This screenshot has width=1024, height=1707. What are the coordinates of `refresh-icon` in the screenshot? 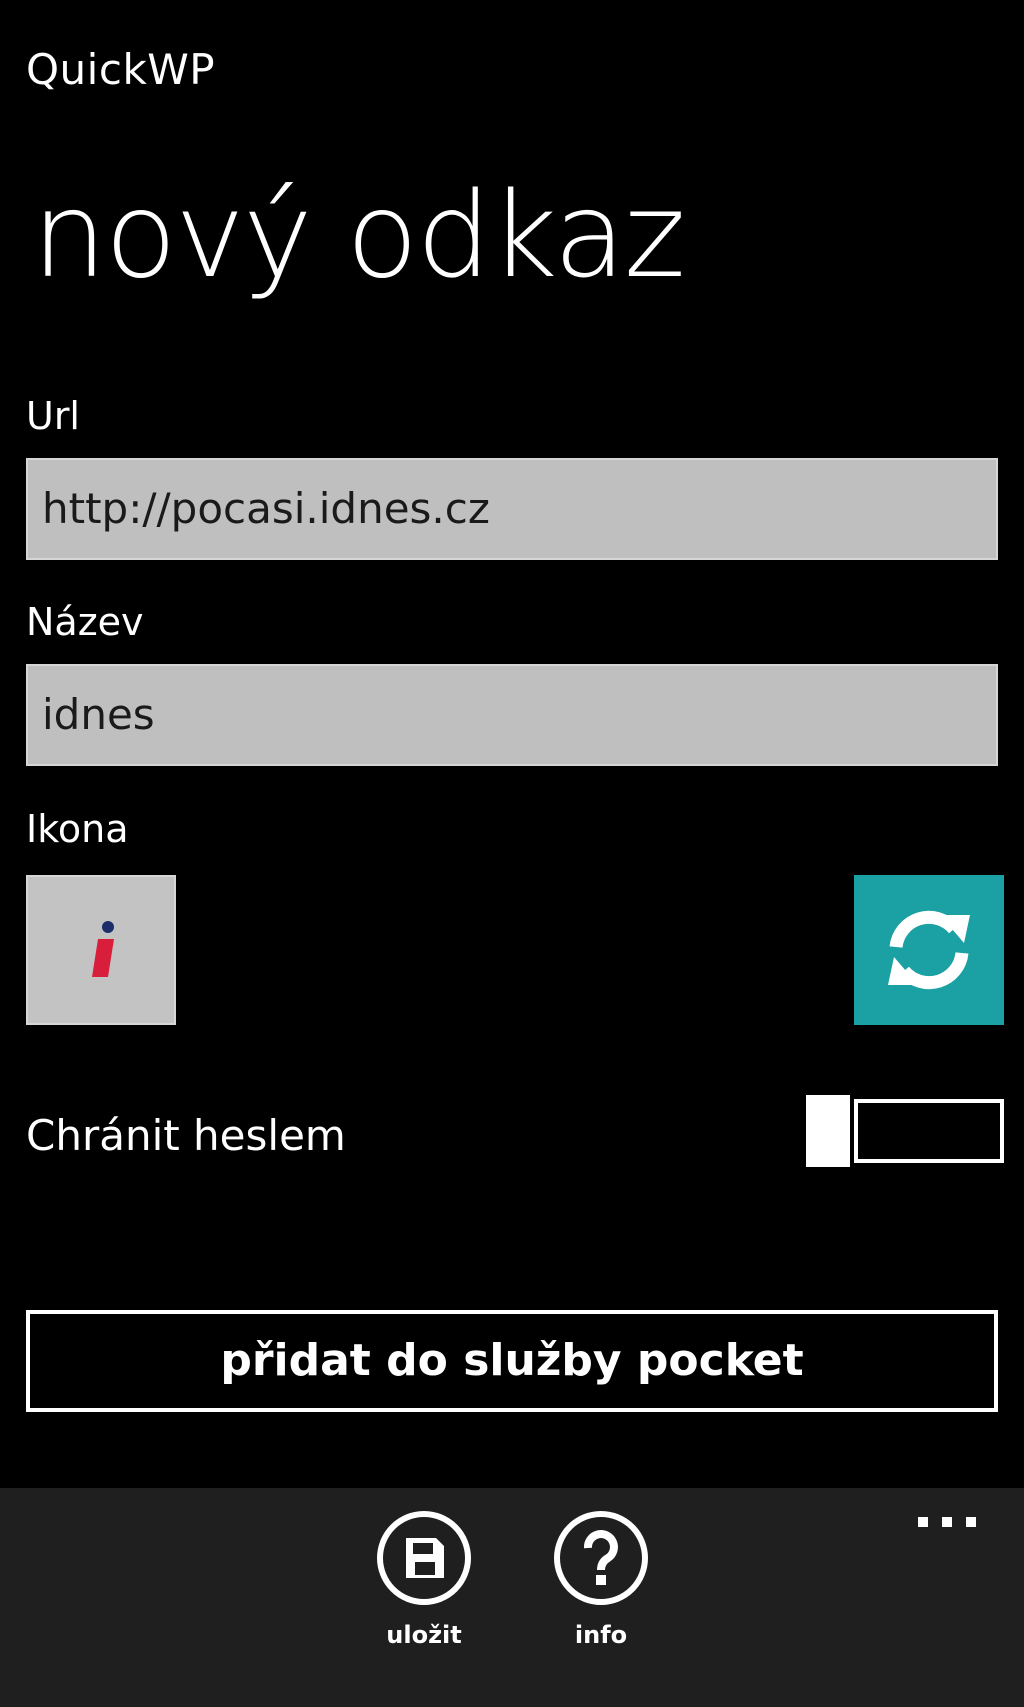 It's located at (929, 950).